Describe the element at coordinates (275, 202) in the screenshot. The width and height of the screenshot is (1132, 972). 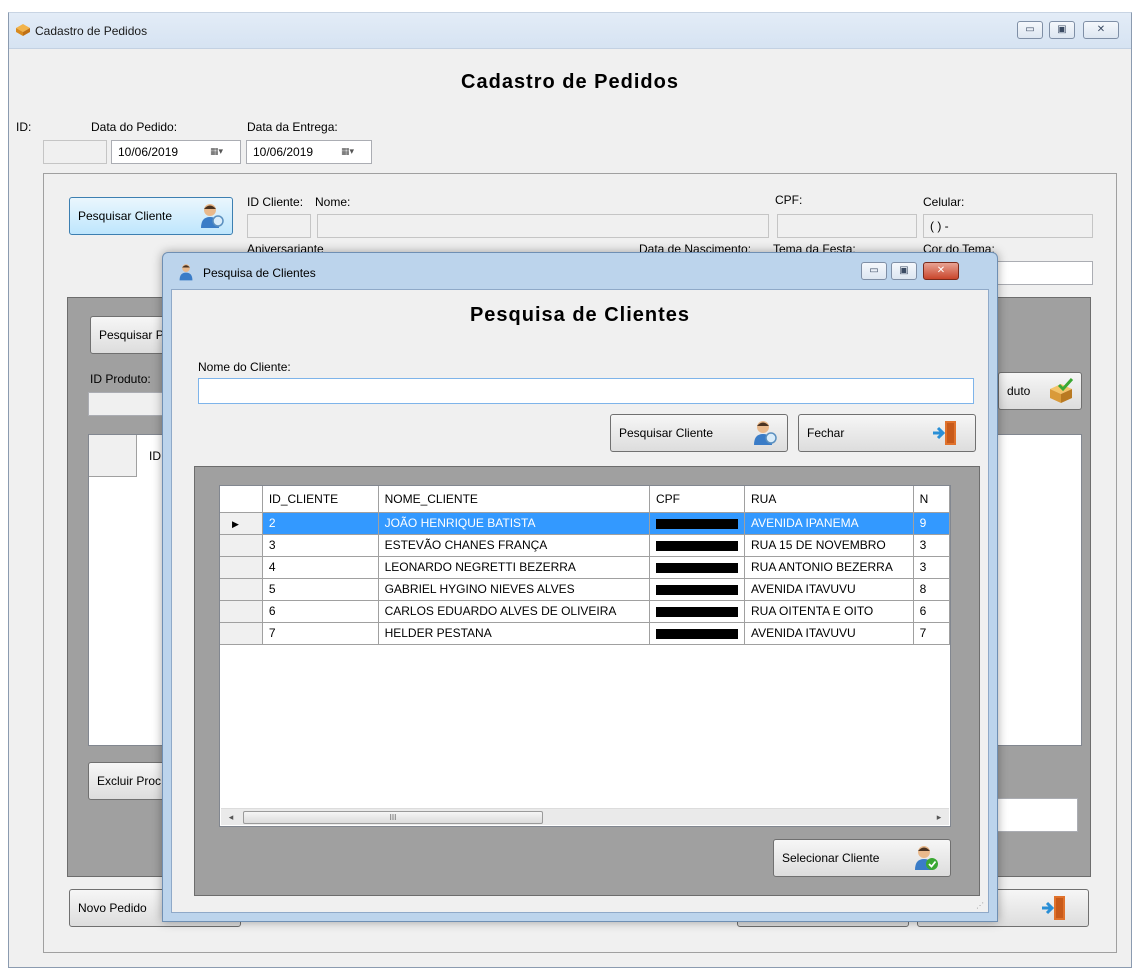
I see `client-id-label: ID Cliente:` at that location.